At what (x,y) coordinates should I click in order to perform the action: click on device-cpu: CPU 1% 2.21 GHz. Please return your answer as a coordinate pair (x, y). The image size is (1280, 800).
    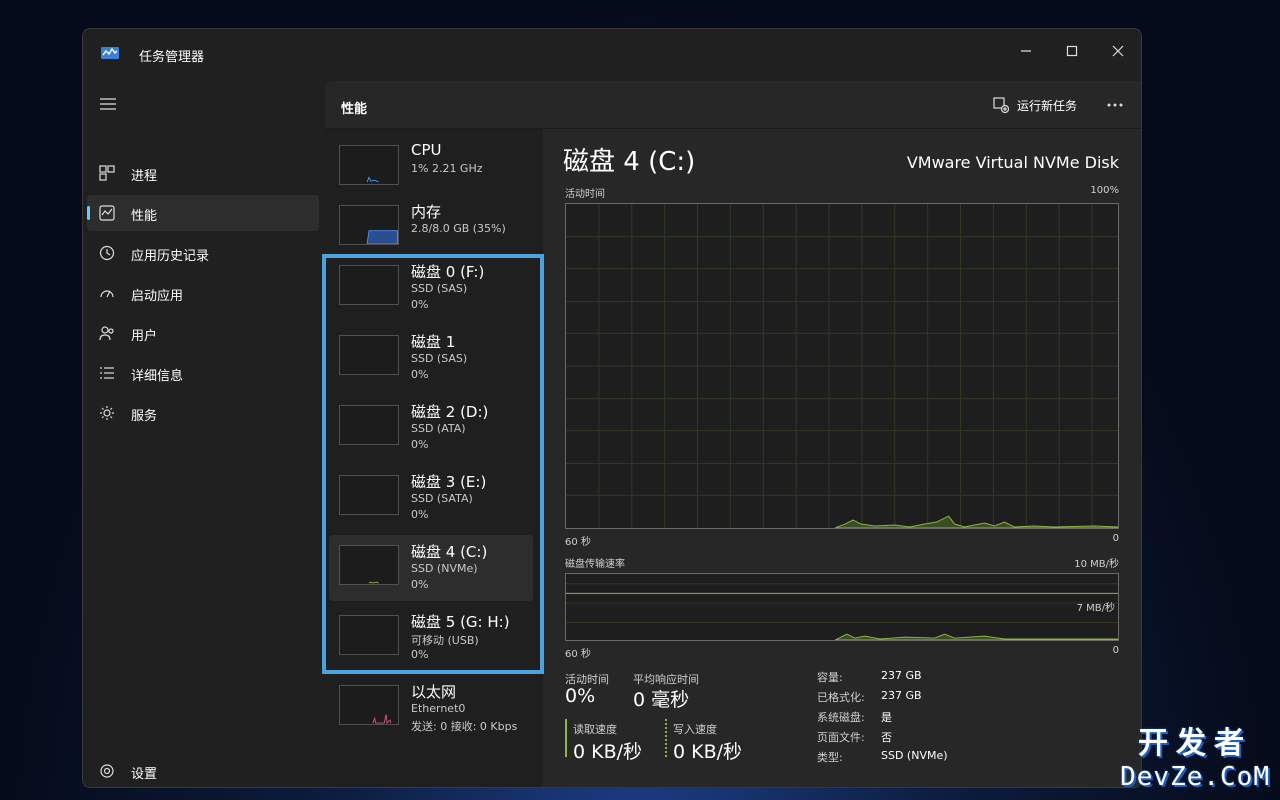
    Looking at the image, I should click on (431, 168).